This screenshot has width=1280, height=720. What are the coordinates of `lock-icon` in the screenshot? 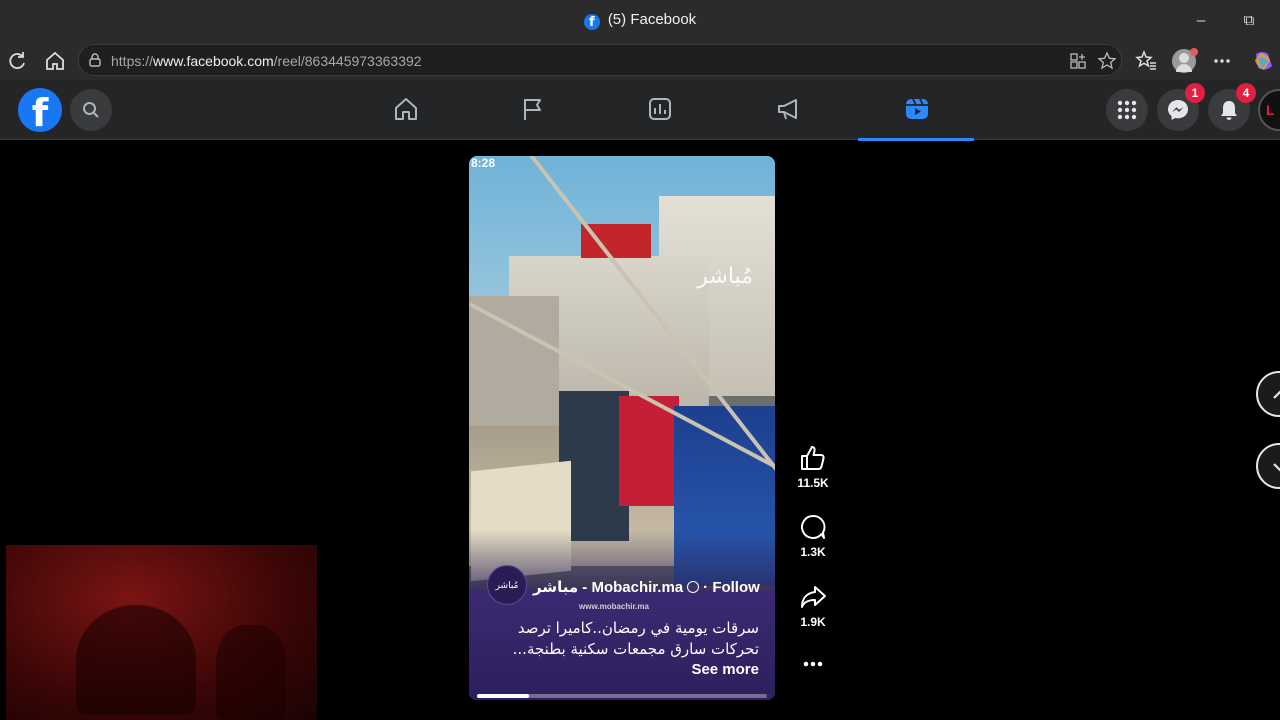 It's located at (95, 60).